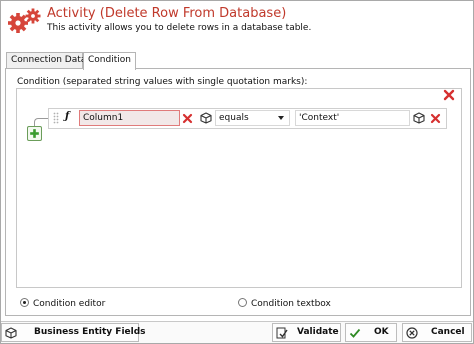  Describe the element at coordinates (90, 332) in the screenshot. I see `business-entity-fields-label: Business Entity Fields` at that location.